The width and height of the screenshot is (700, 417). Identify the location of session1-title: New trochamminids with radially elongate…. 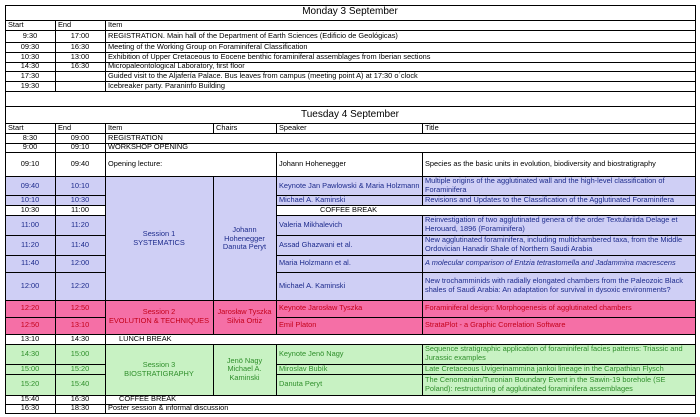
(554, 285).